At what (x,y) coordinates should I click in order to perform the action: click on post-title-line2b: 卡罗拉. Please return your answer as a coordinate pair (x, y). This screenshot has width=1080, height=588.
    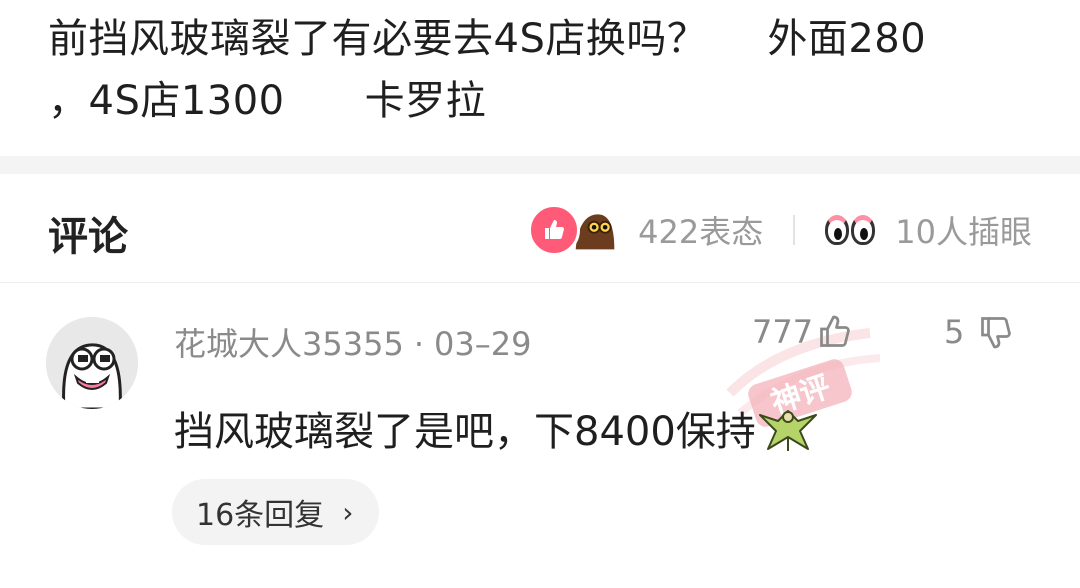
    Looking at the image, I should click on (425, 101).